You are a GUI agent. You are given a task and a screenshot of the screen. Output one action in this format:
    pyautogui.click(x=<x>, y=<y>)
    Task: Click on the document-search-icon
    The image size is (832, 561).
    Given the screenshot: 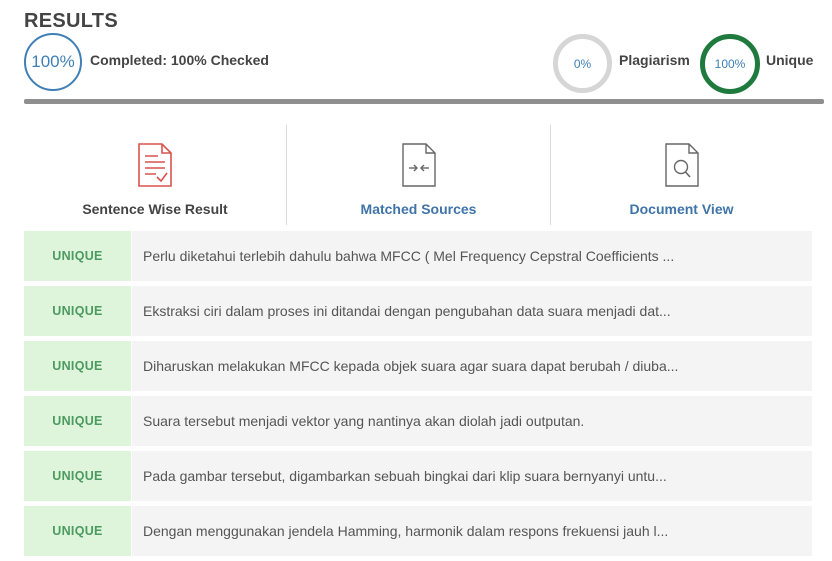 What is the action you would take?
    pyautogui.click(x=681, y=165)
    